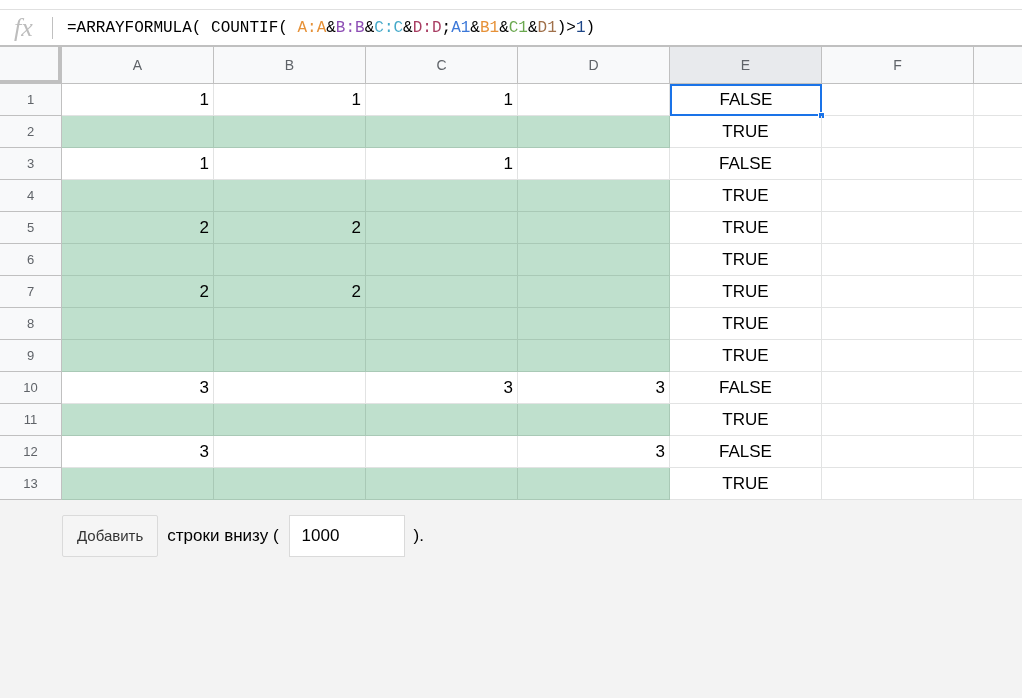  Describe the element at coordinates (31, 452) in the screenshot. I see `row-header: 12` at that location.